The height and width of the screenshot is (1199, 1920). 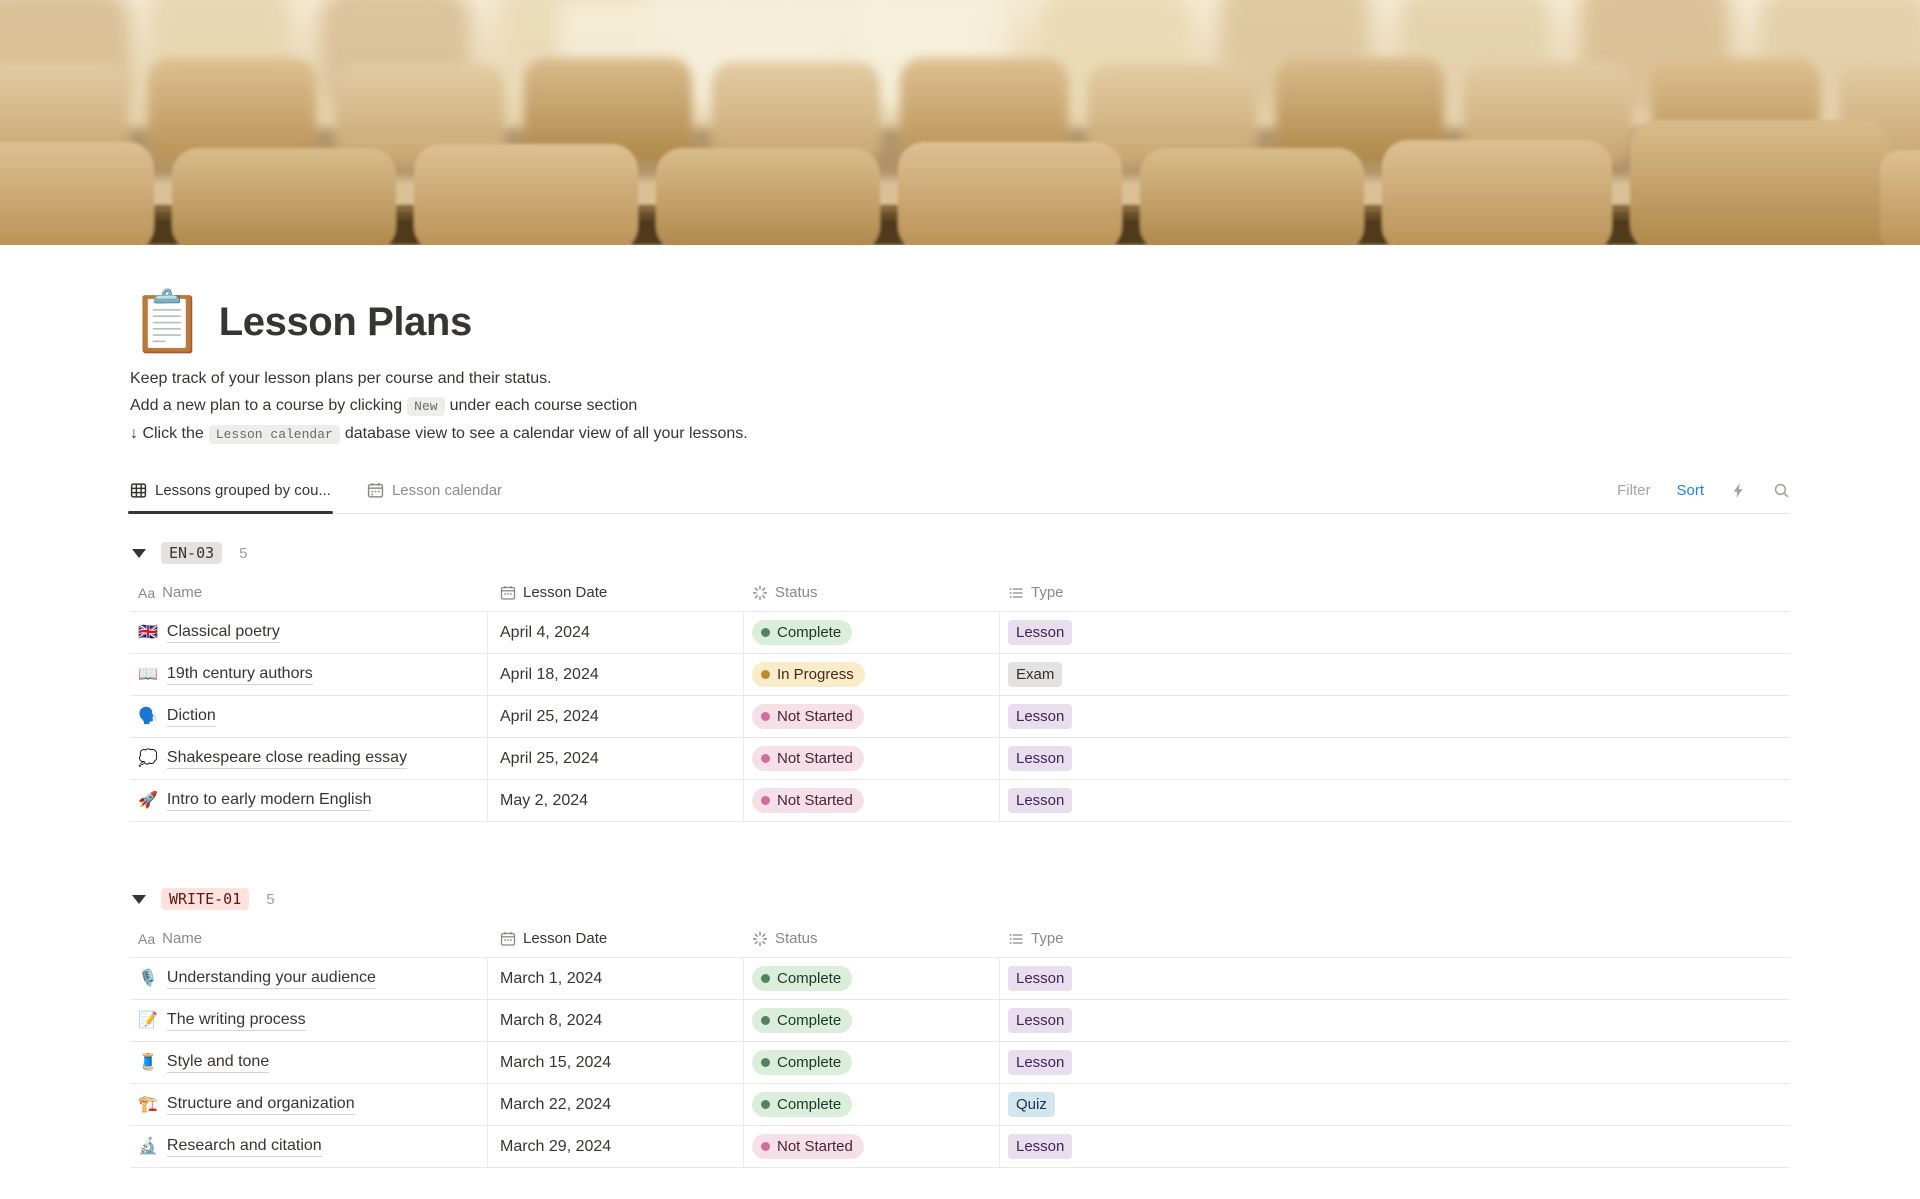 I want to click on row-title-link: Research and citation, so click(x=244, y=1147).